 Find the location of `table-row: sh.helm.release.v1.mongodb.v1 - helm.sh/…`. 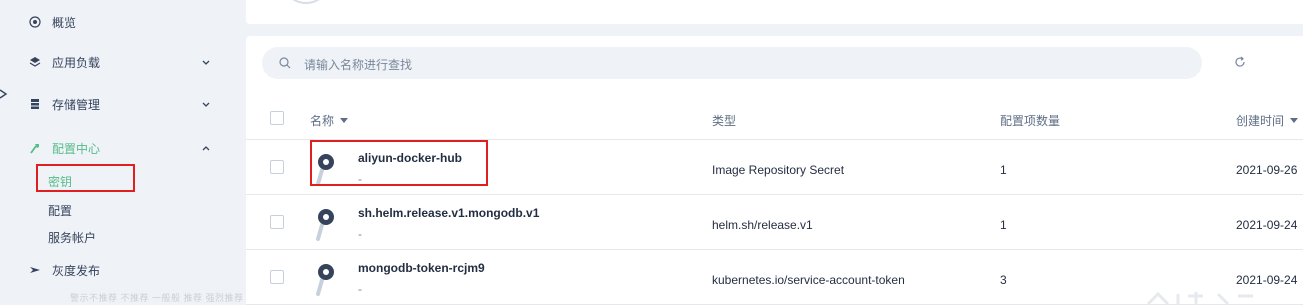

table-row: sh.helm.release.v1.mongodb.v1 - helm.sh/… is located at coordinates (774, 222).